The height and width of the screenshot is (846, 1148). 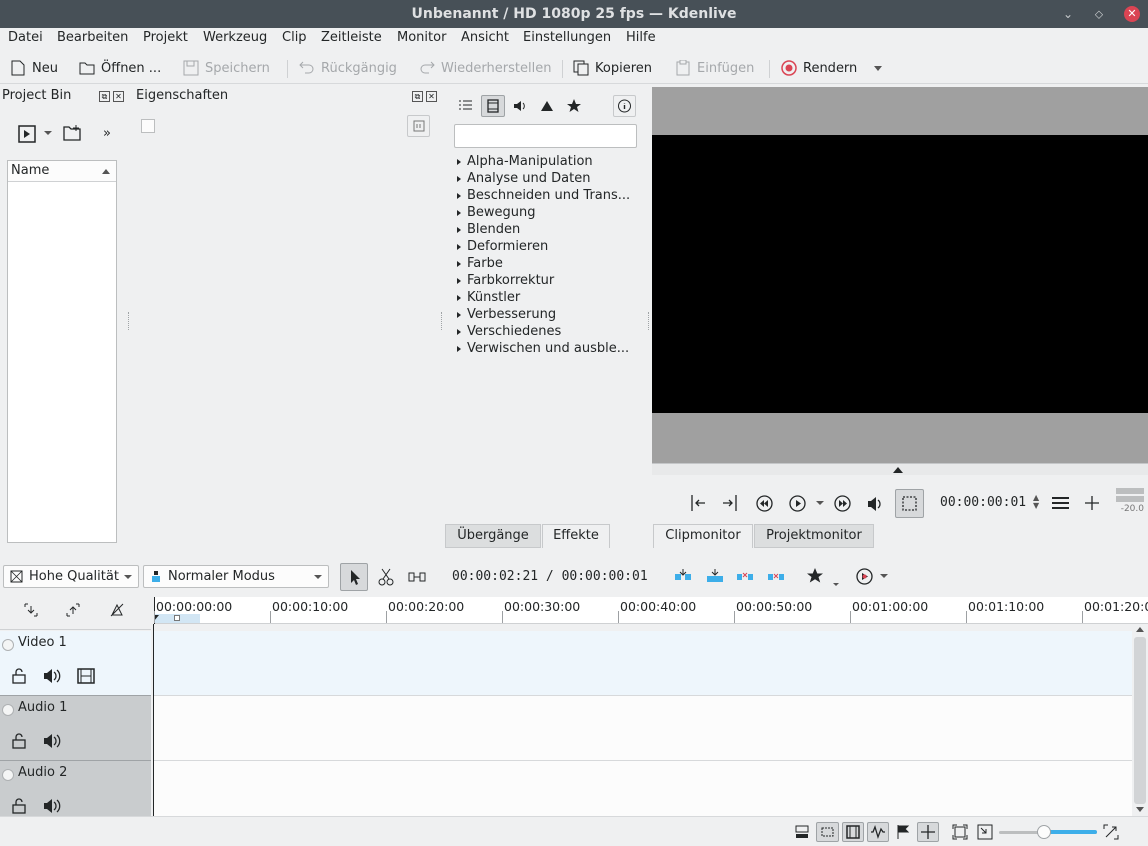 What do you see at coordinates (836, 584) in the screenshot?
I see `favorites-dropdown-icon` at bounding box center [836, 584].